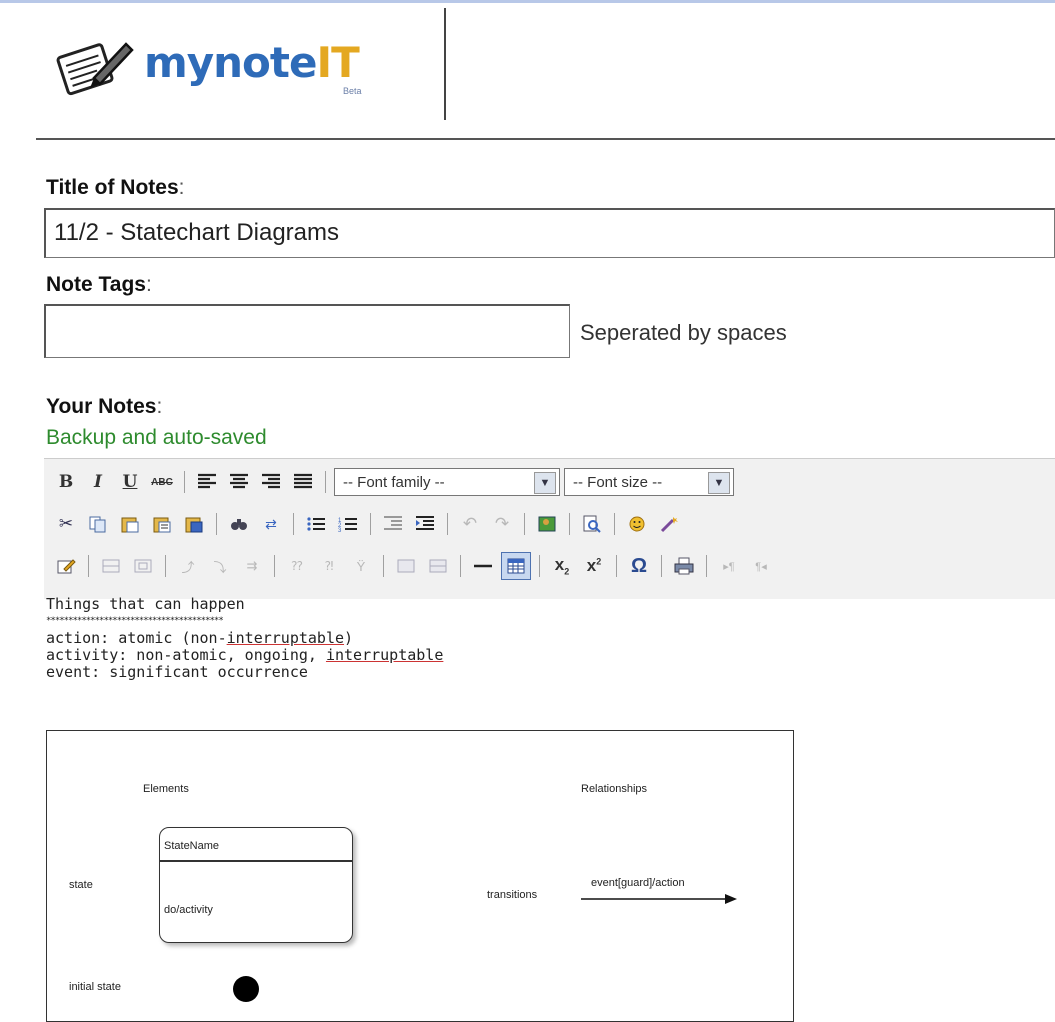 The image size is (1055, 1022). What do you see at coordinates (516, 566) in the screenshot?
I see `insert-table-button` at bounding box center [516, 566].